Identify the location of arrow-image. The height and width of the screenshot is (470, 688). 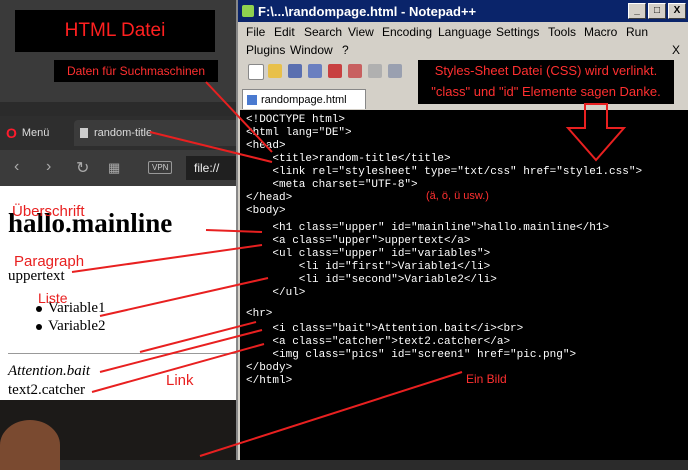
(331, 414).